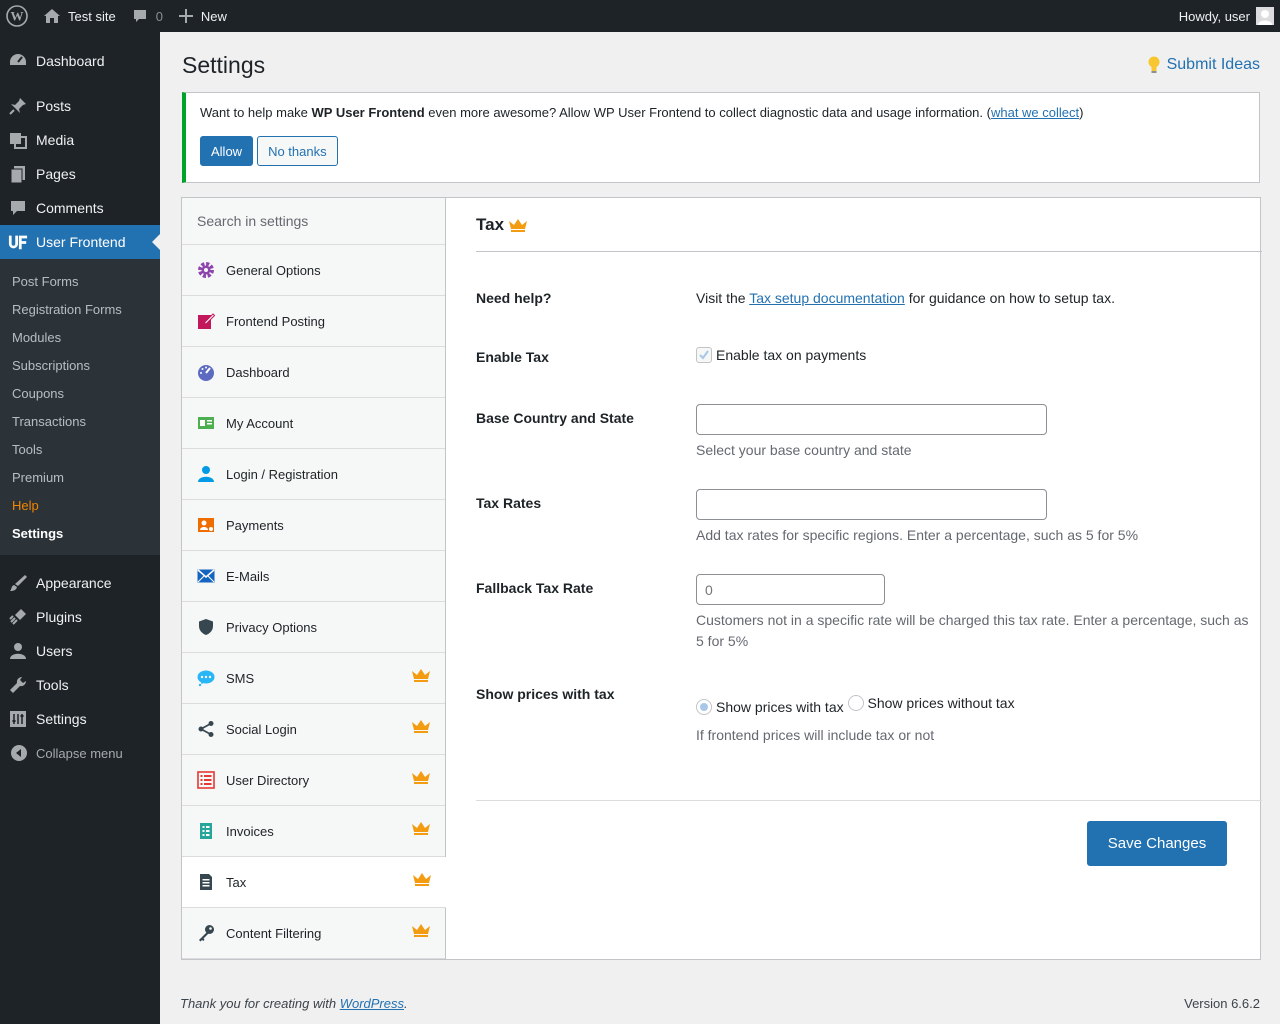 The height and width of the screenshot is (1024, 1280). I want to click on menu-pages: Pages, so click(80, 174).